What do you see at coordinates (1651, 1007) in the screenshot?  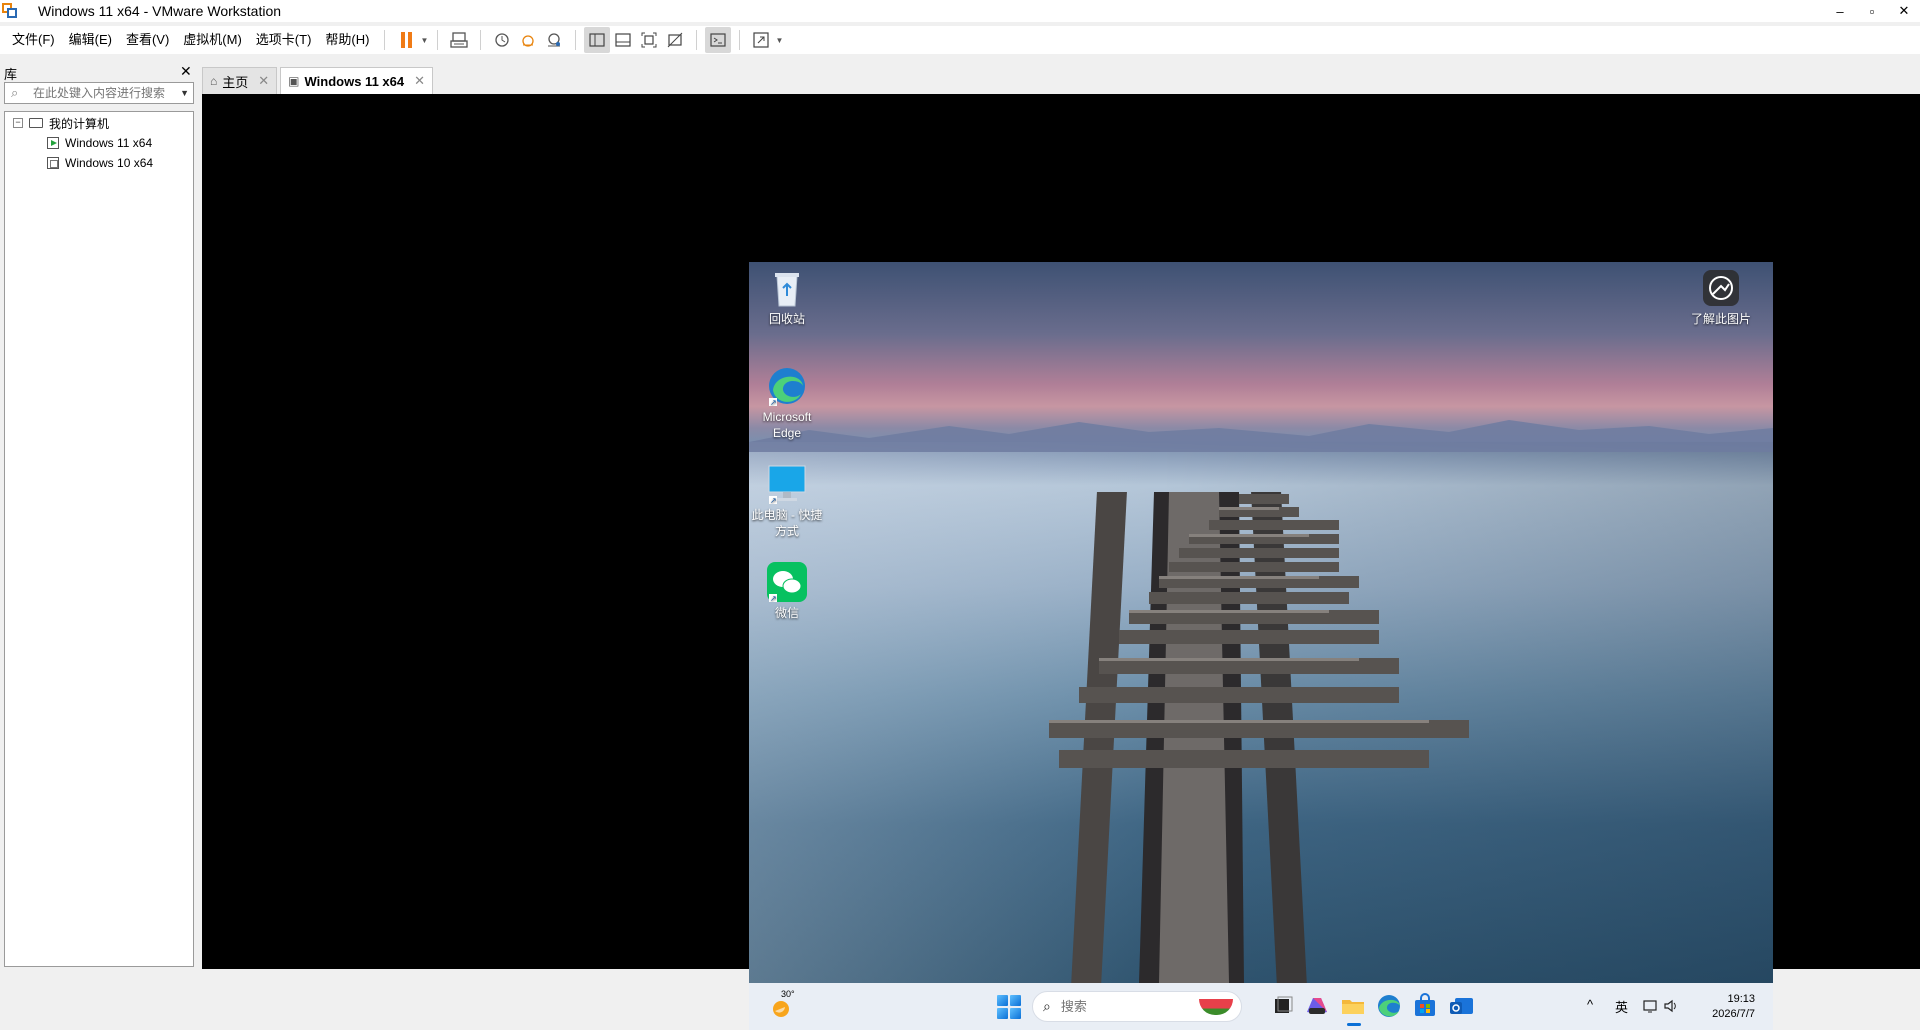 I see `network-icon` at bounding box center [1651, 1007].